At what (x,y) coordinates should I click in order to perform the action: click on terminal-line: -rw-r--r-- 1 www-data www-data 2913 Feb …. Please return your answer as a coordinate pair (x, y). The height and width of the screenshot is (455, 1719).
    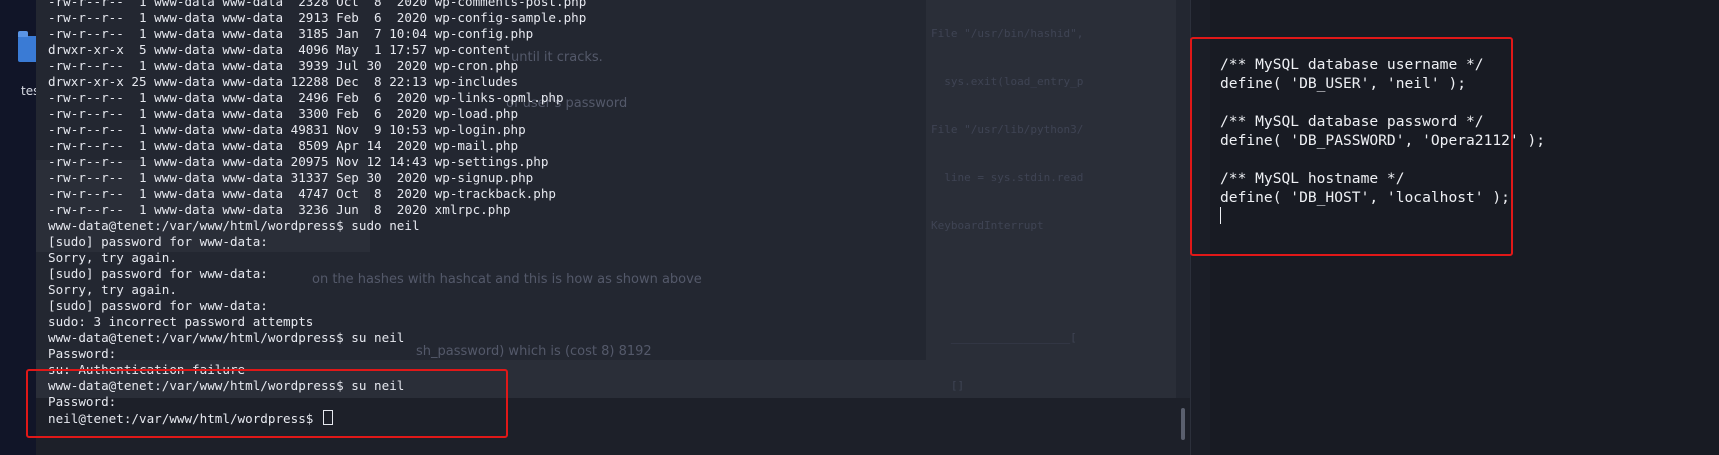
    Looking at the image, I should click on (317, 17).